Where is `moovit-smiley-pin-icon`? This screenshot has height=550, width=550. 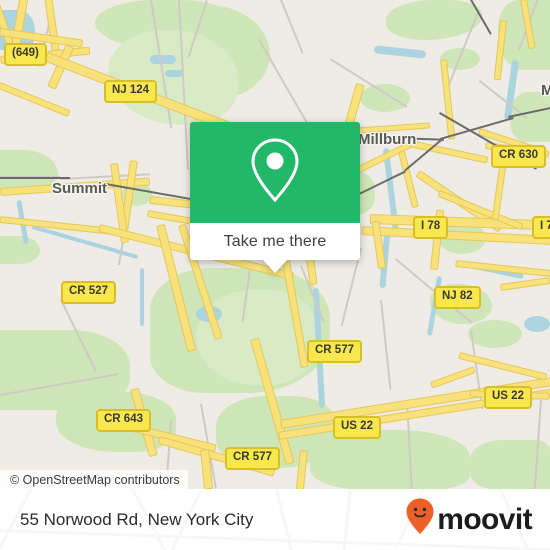 moovit-smiley-pin-icon is located at coordinates (420, 519).